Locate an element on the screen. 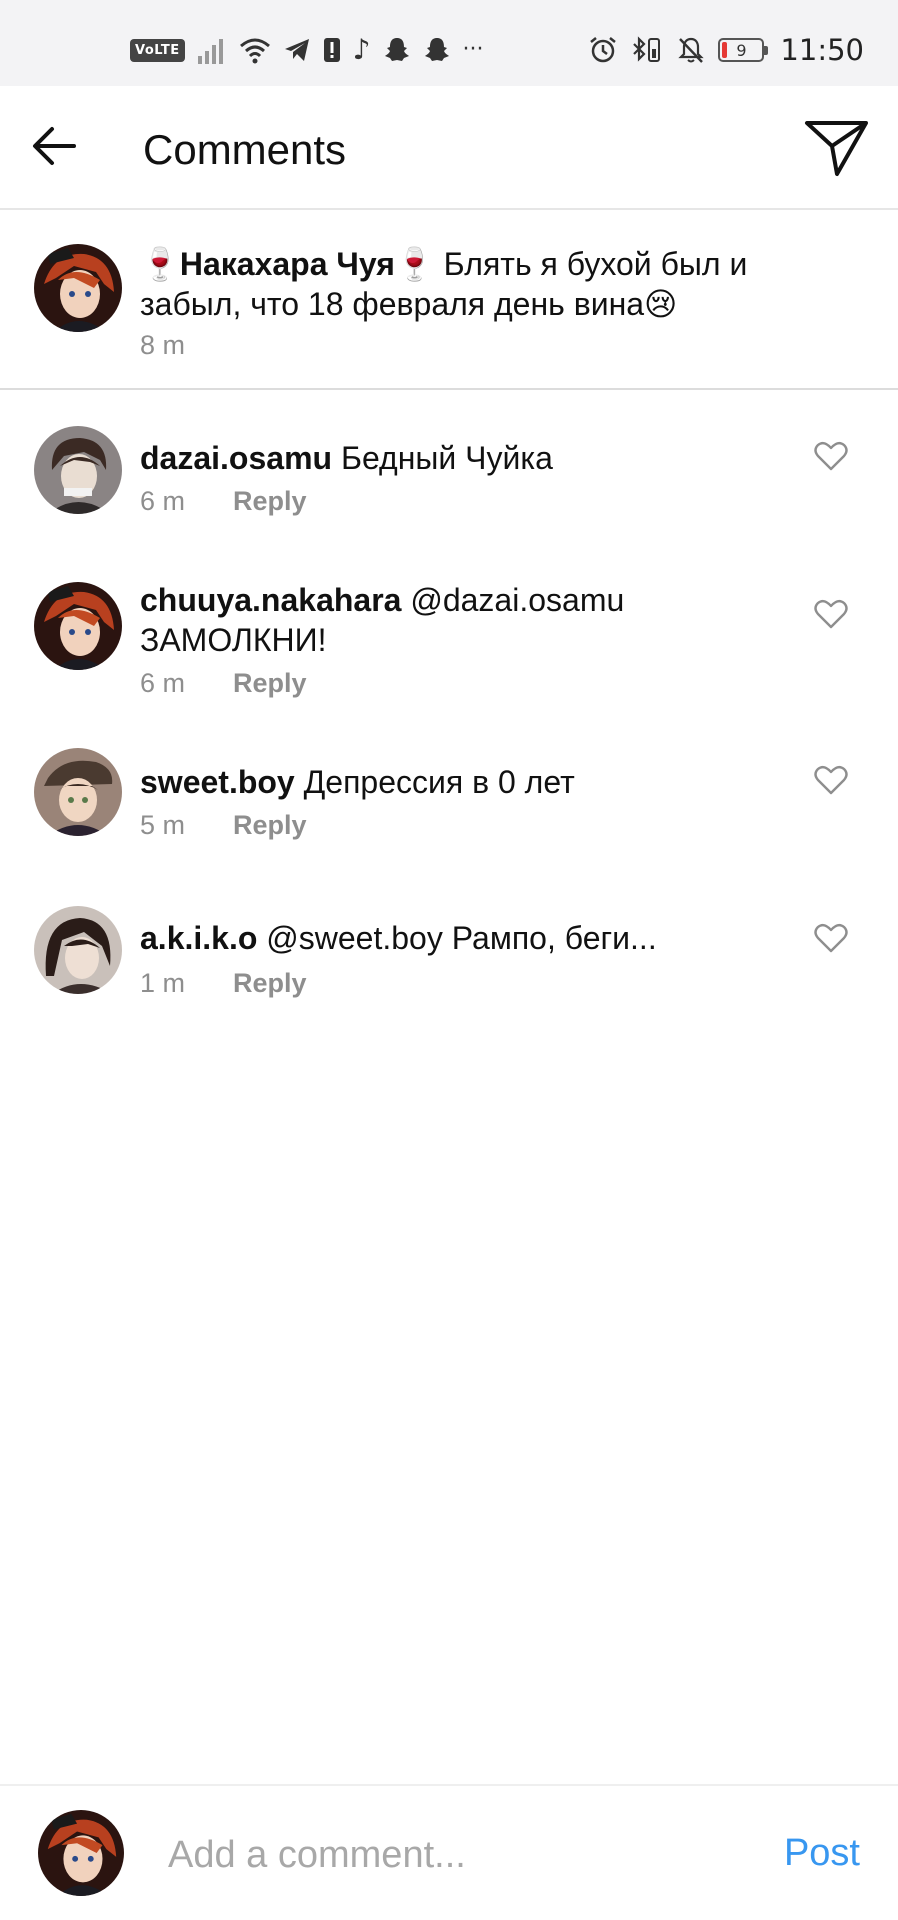 The image size is (898, 1920). comment-text: sweet.boy Депрессия в 0 лет is located at coordinates (460, 782).